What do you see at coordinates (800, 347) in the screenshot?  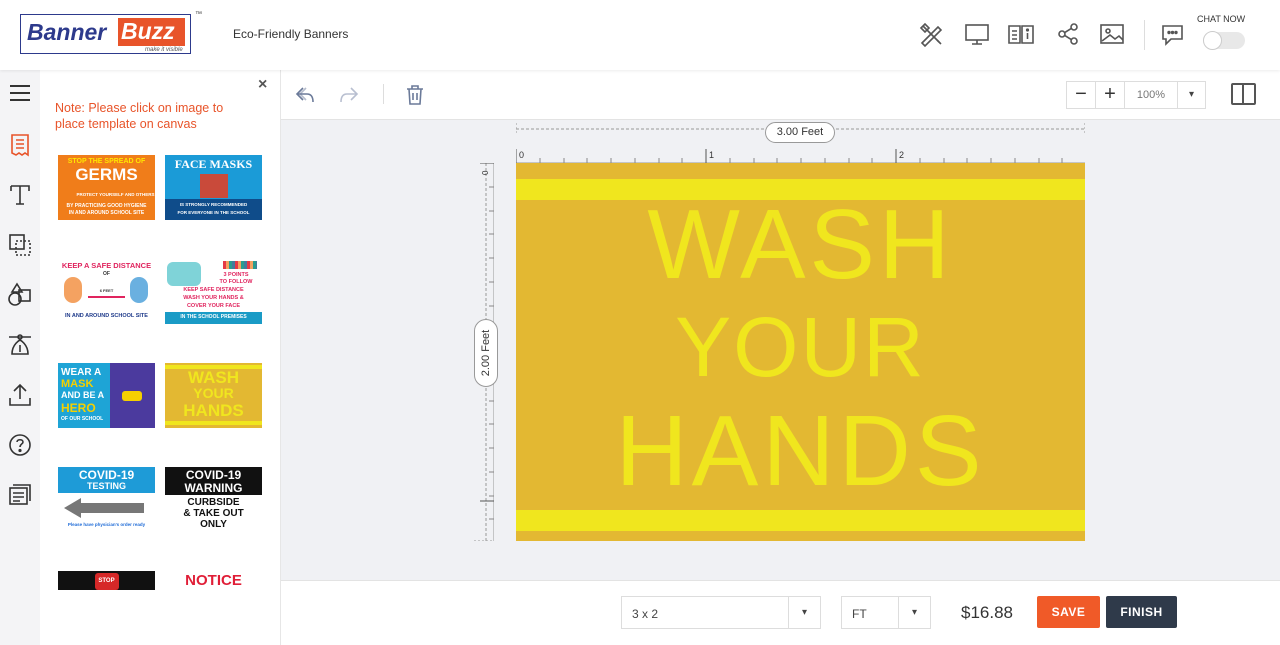 I see `banner-text-your: YOUR` at bounding box center [800, 347].